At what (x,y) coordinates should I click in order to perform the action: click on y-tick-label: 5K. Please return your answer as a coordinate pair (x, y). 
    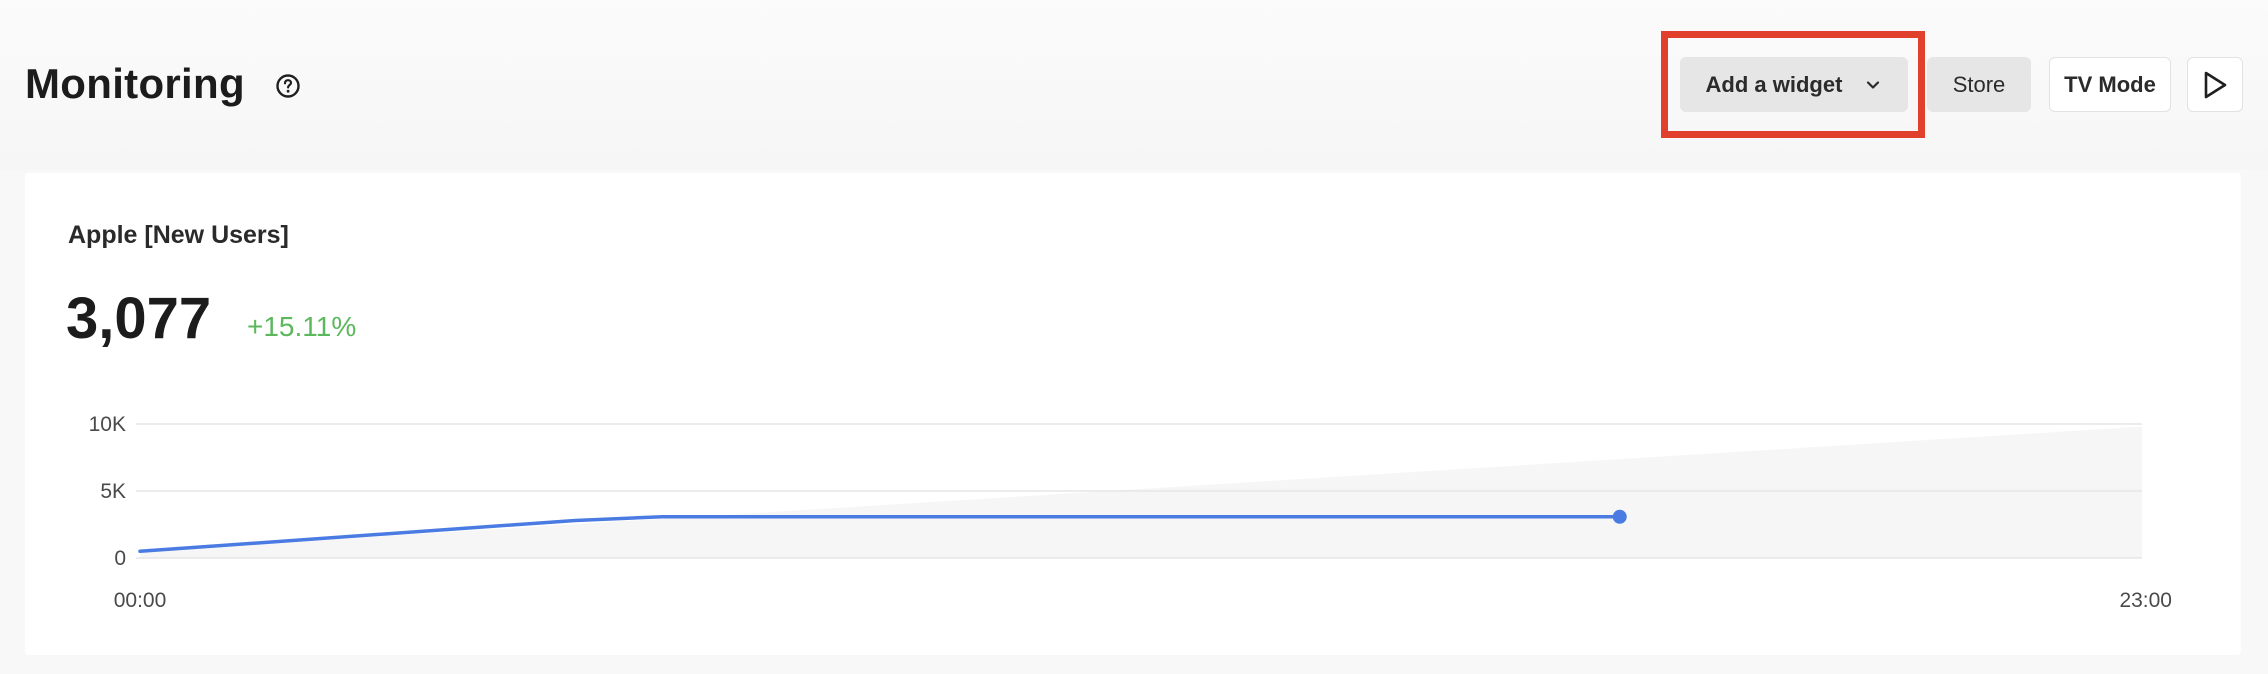
    Looking at the image, I should click on (113, 491).